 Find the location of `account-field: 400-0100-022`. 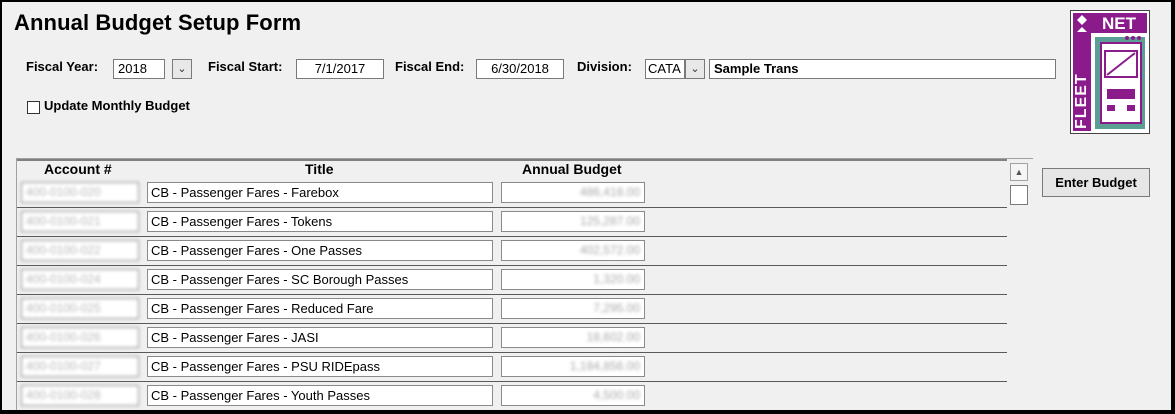

account-field: 400-0100-022 is located at coordinates (80, 250).